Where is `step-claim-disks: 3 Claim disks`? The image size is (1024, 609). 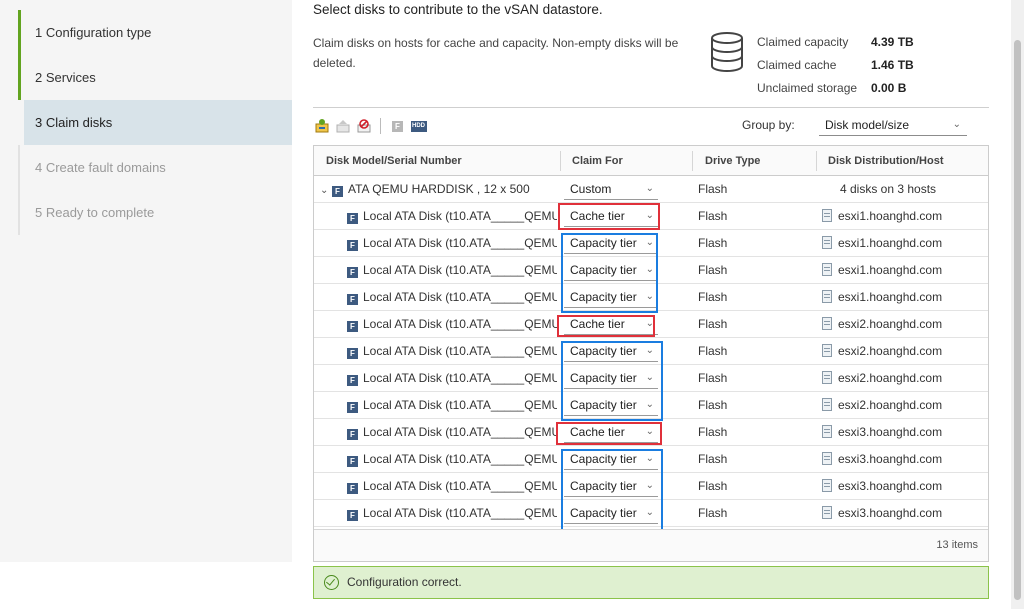 step-claim-disks: 3 Claim disks is located at coordinates (158, 122).